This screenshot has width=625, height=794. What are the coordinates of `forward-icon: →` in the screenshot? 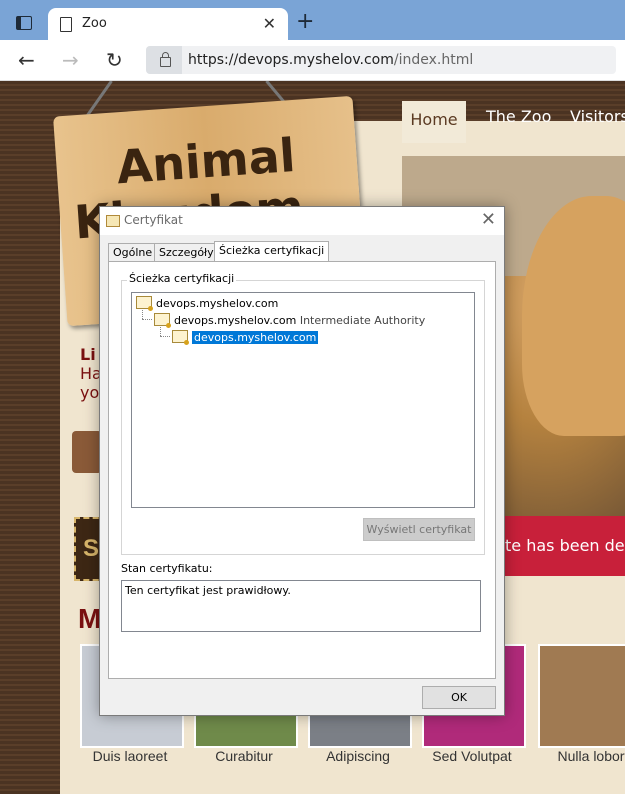 It's located at (70, 60).